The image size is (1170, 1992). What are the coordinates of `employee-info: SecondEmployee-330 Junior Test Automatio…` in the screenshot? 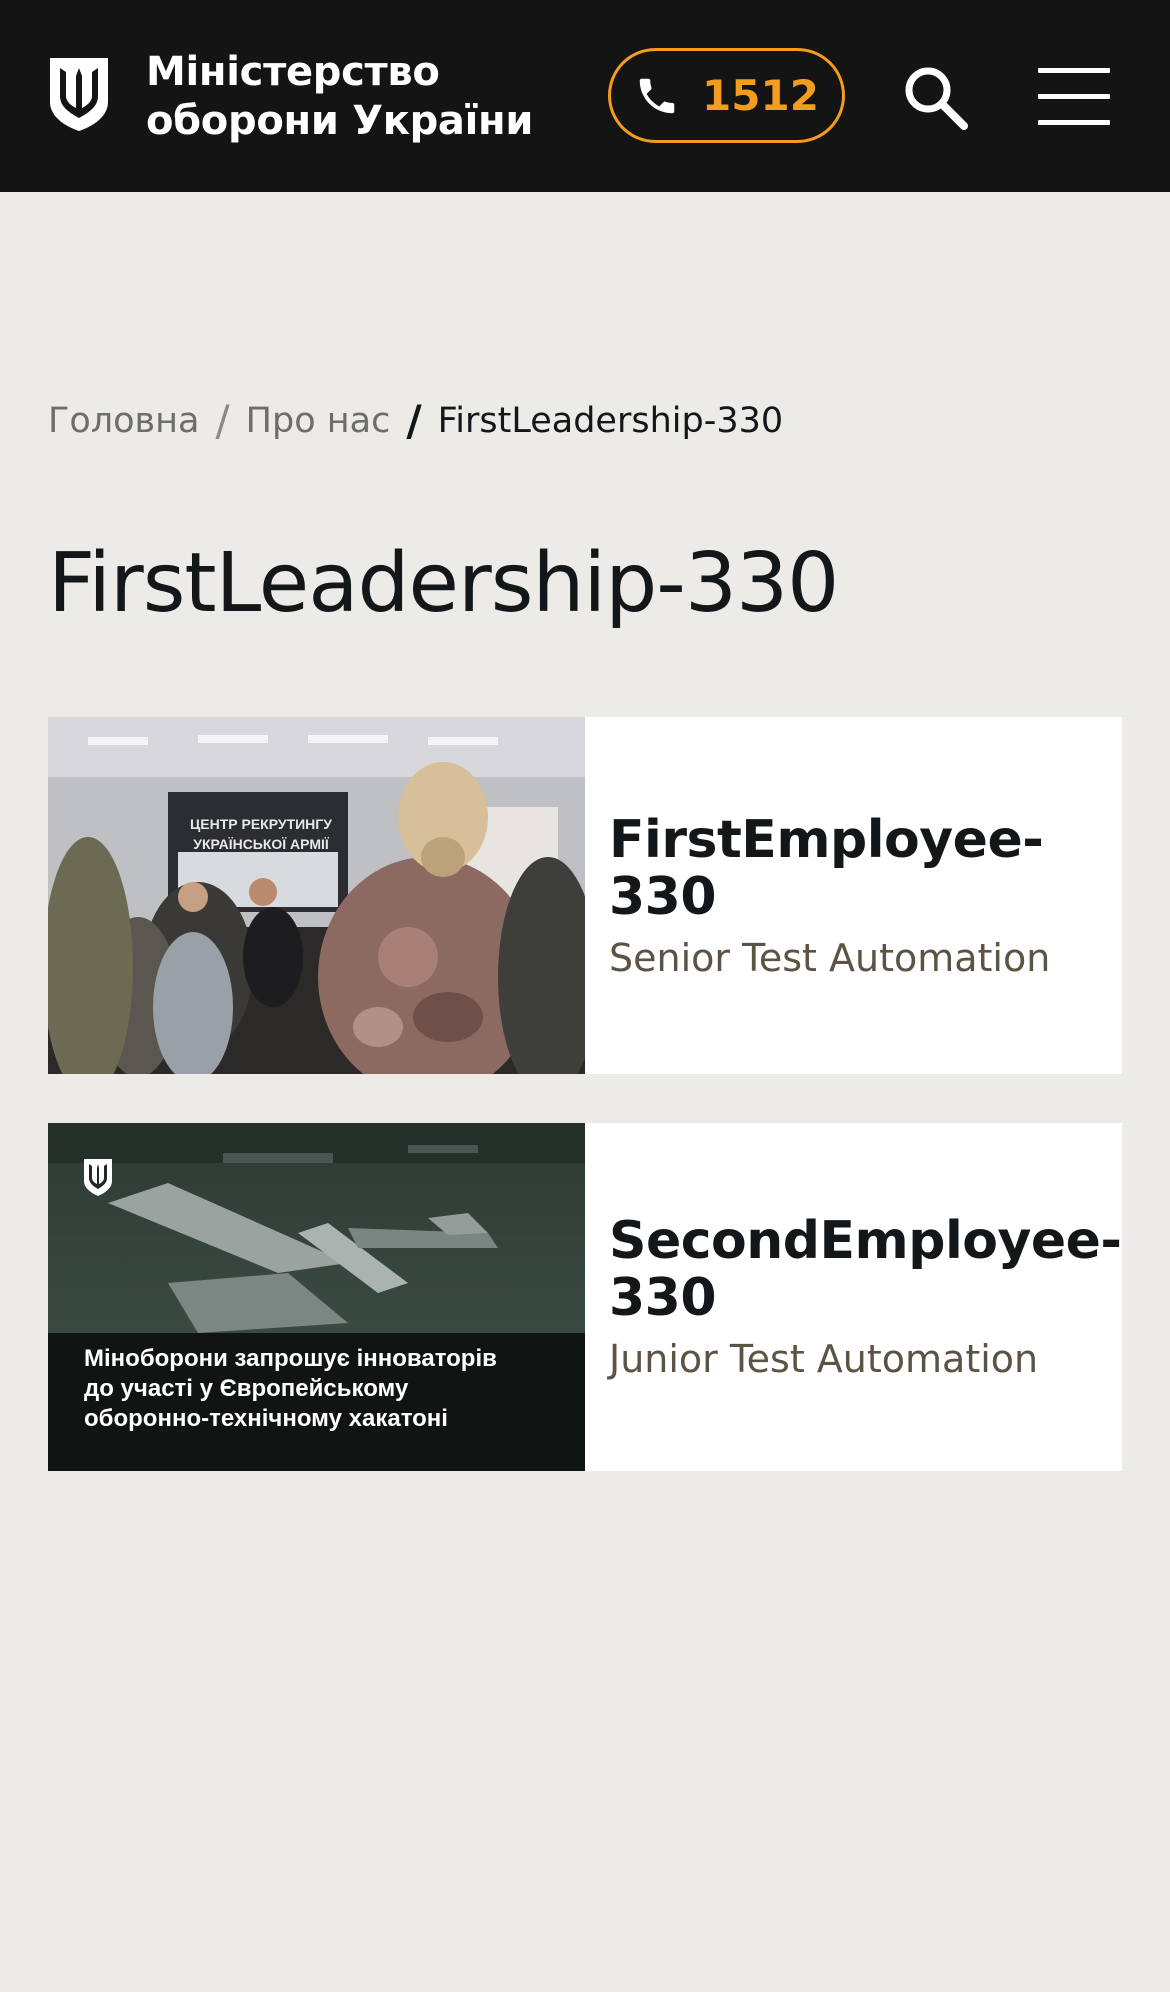 It's located at (853, 1297).